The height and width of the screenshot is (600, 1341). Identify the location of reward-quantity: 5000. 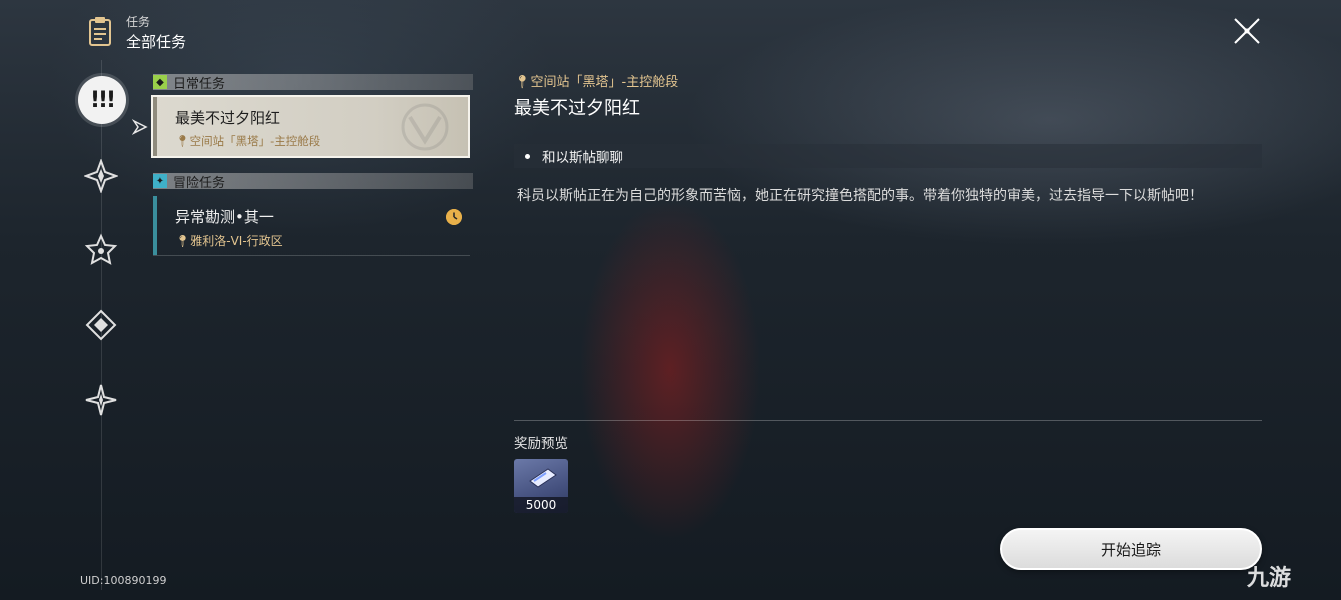
(541, 505).